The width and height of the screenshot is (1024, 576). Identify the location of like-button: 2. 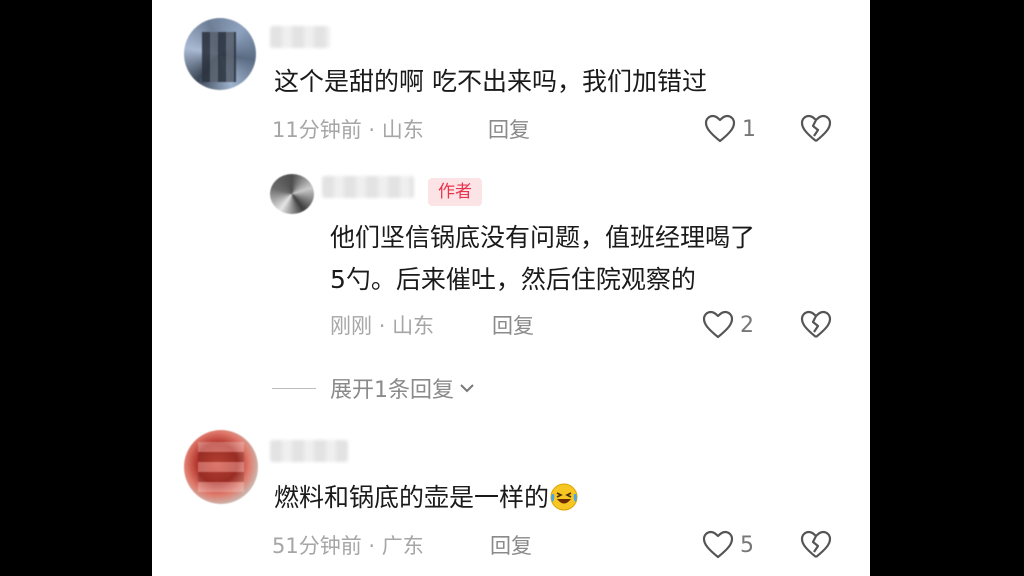
(728, 325).